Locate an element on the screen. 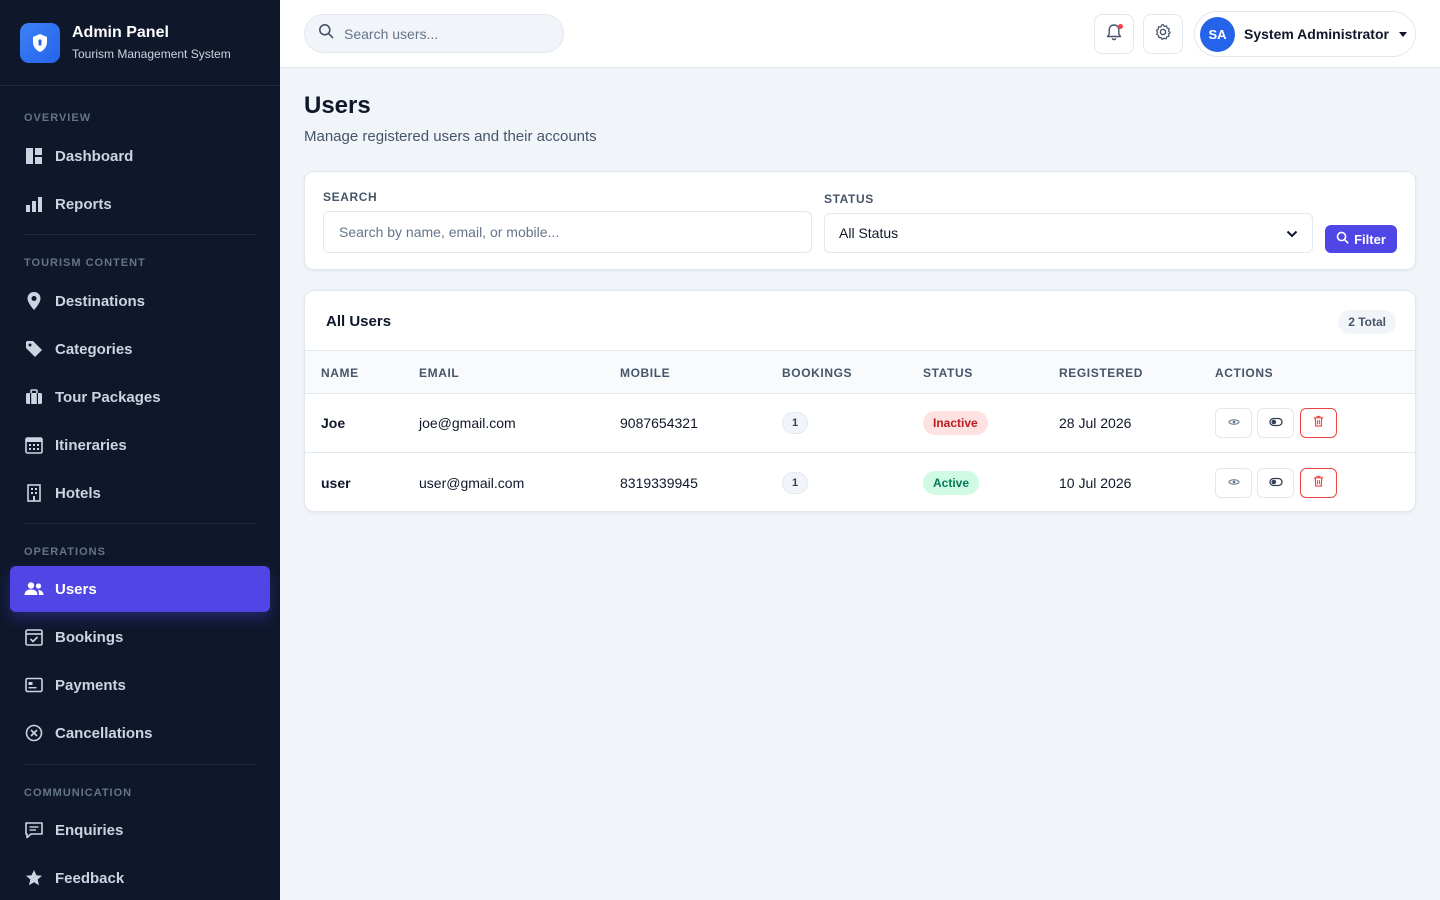 The height and width of the screenshot is (900, 1440). top-search-box is located at coordinates (434, 33).